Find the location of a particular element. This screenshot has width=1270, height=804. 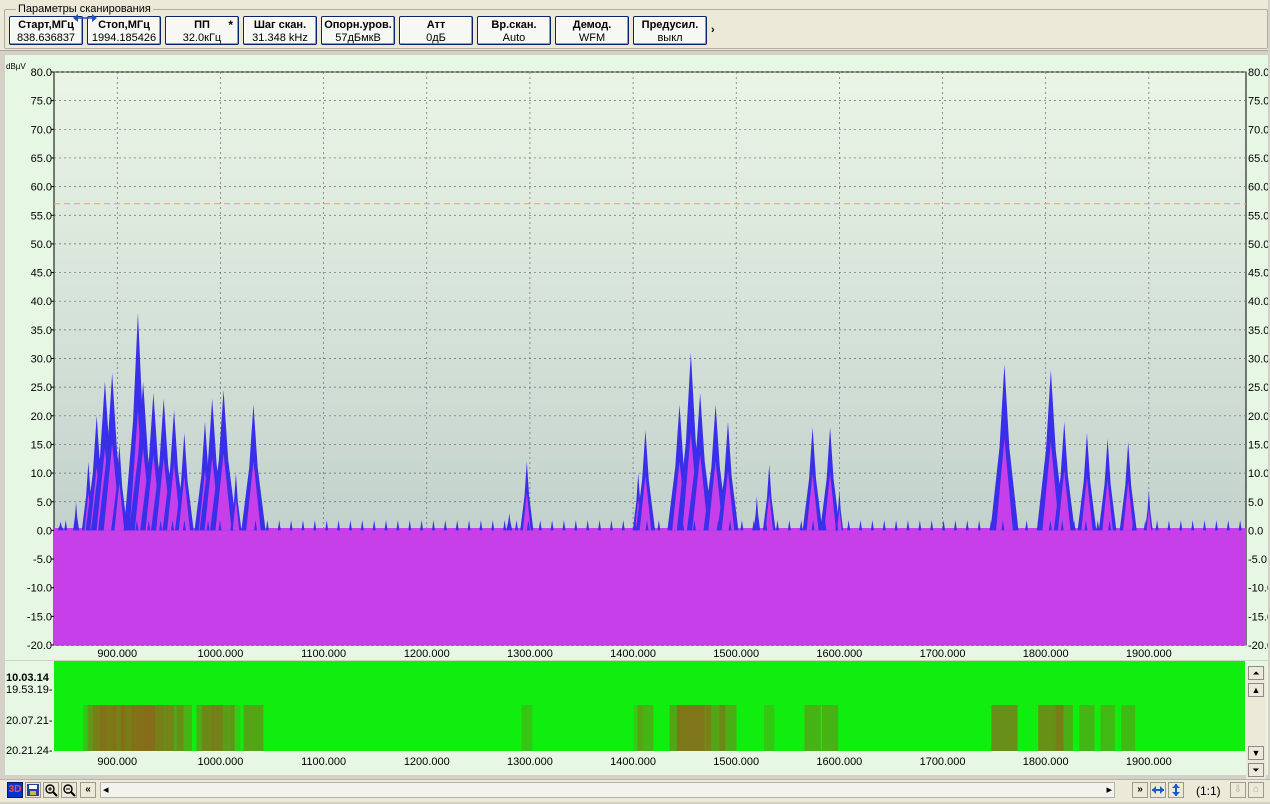

x-tick-label: 1600.000 is located at coordinates (839, 654).